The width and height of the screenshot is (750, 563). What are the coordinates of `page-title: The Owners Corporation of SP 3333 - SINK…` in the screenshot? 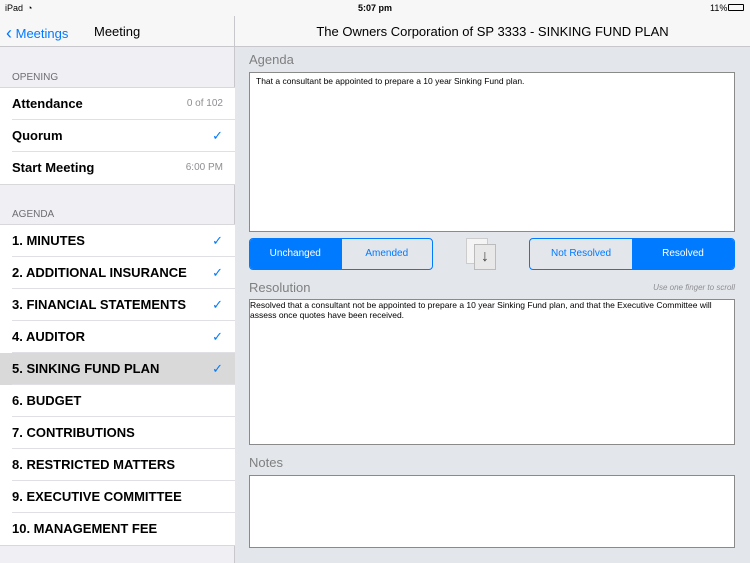 It's located at (492, 31).